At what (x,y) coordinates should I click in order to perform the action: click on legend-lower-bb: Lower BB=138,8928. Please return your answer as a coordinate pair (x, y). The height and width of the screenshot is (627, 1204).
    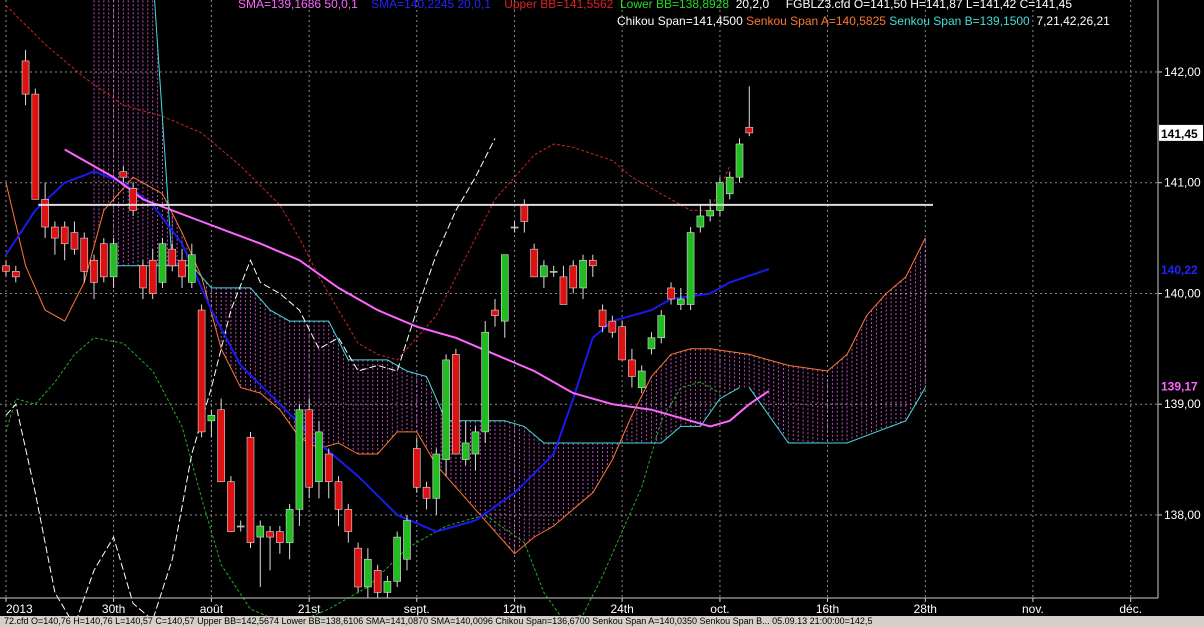
    Looking at the image, I should click on (674, 5).